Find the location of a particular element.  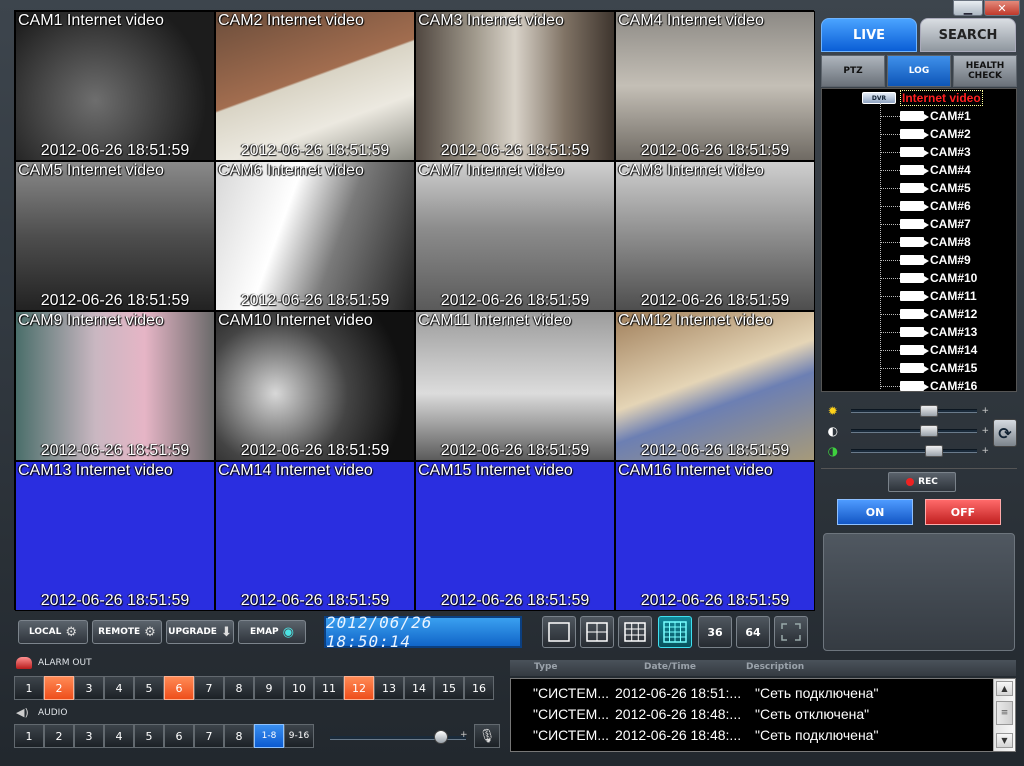

brightness-slider is located at coordinates (914, 411).